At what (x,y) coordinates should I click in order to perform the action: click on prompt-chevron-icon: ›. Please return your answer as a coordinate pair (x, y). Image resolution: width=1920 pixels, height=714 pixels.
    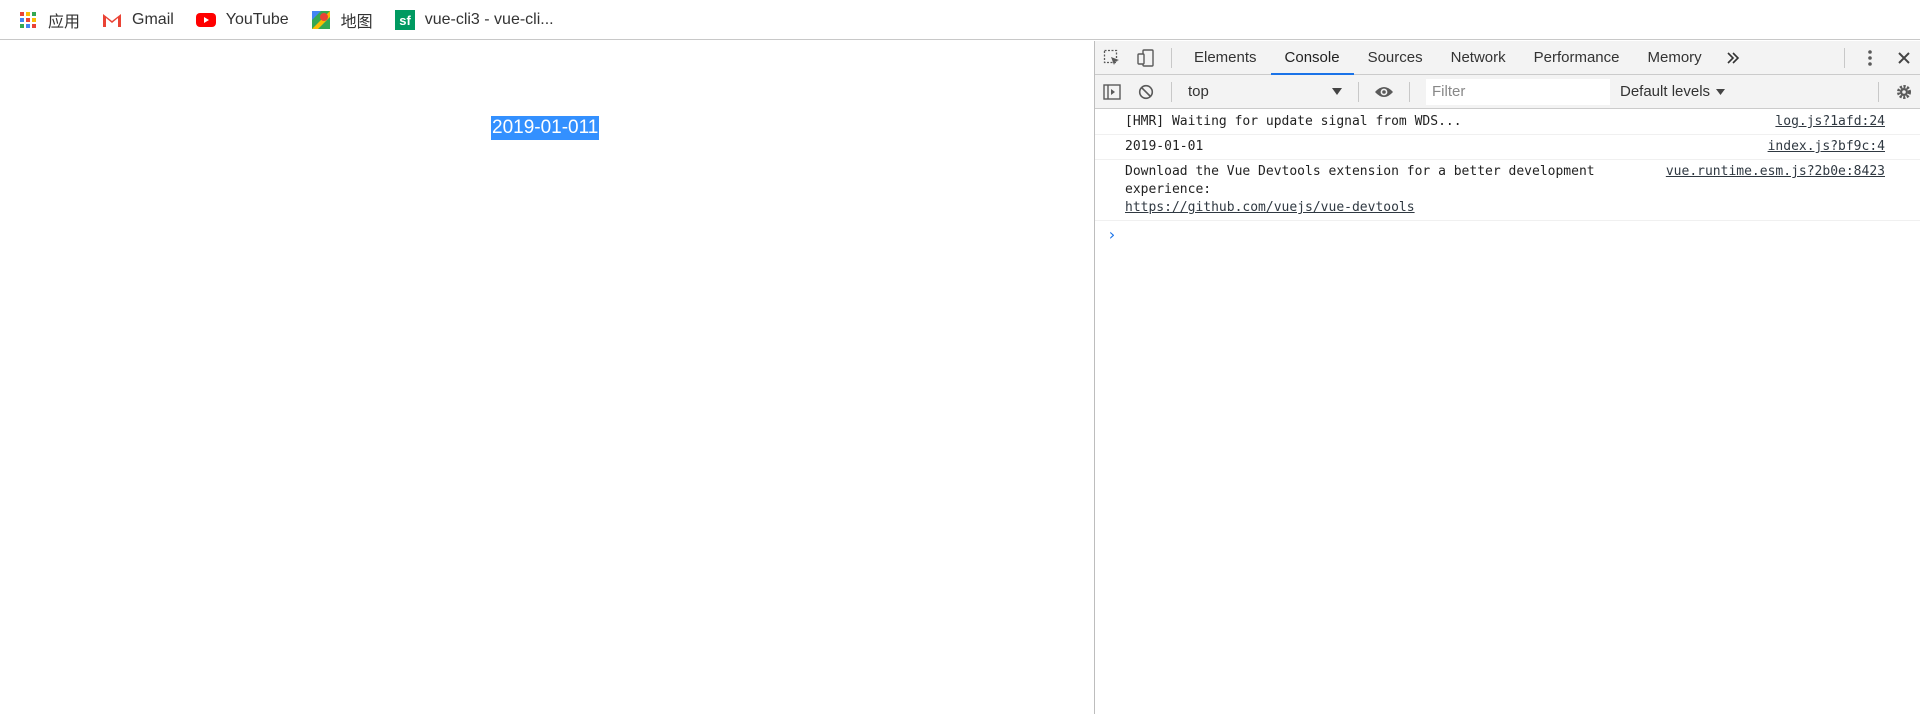
    Looking at the image, I should click on (1112, 234).